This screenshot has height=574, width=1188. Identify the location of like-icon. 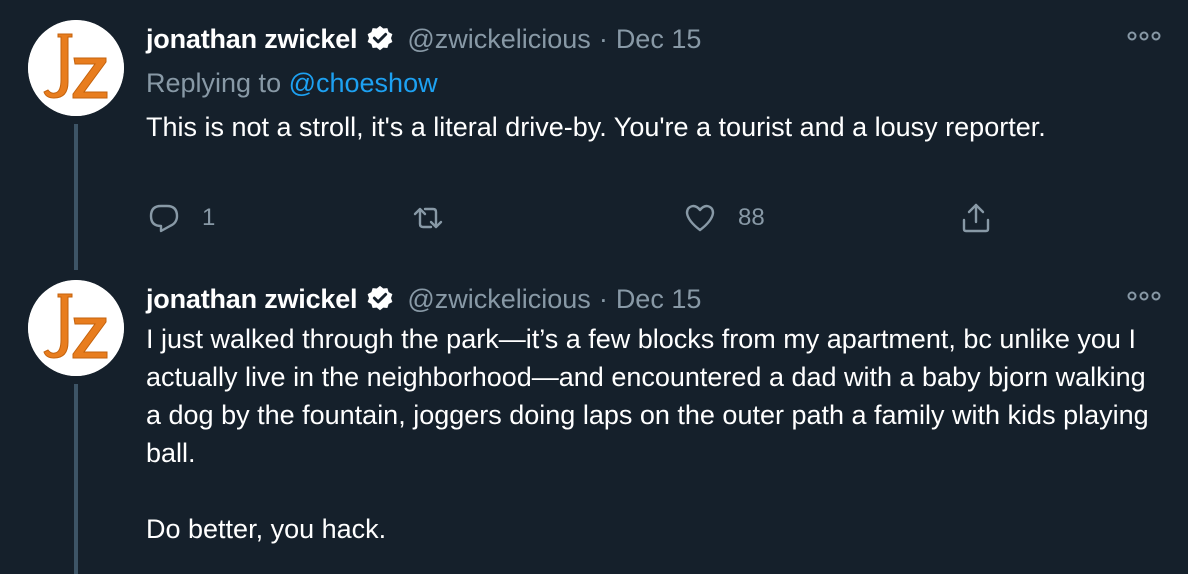
(700, 218).